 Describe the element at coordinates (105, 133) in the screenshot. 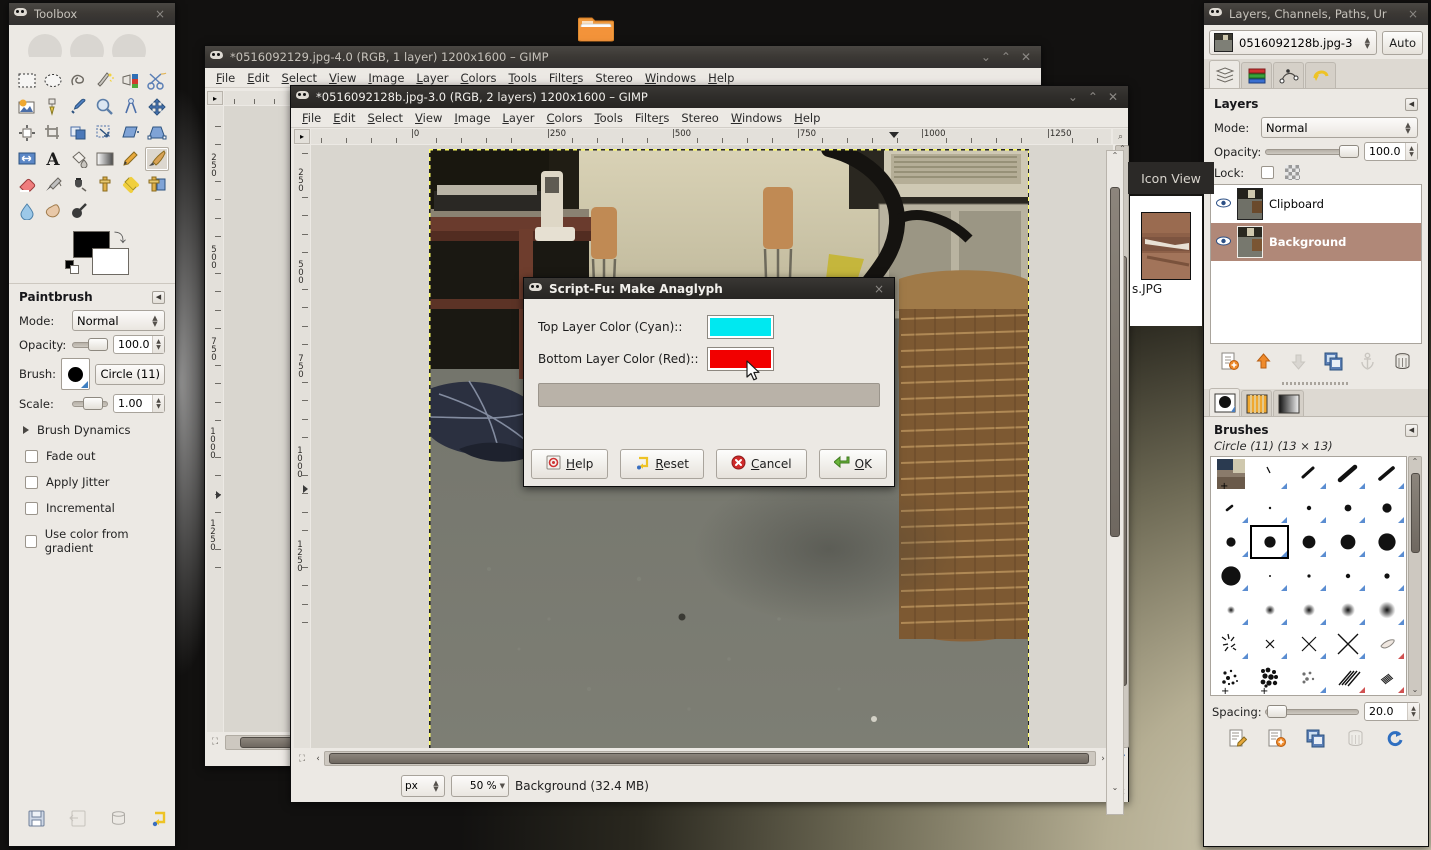

I see `scale-tool` at that location.